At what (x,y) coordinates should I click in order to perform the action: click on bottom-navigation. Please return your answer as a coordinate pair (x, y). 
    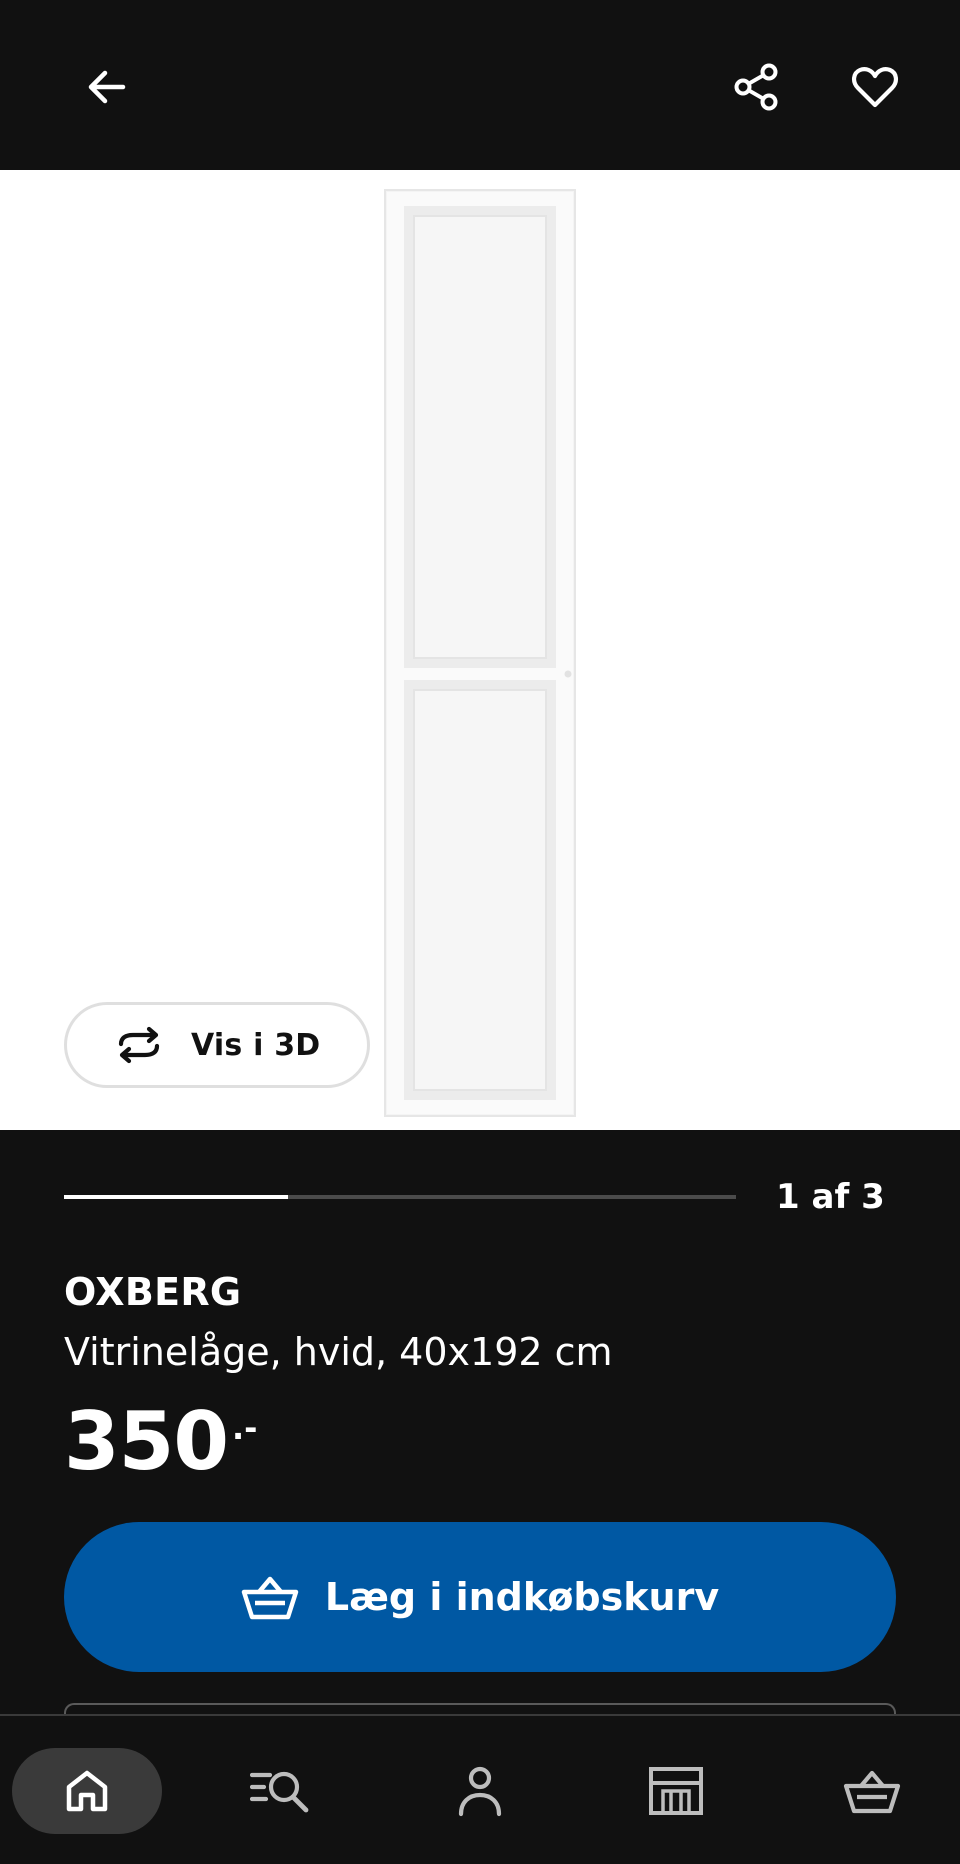
    Looking at the image, I should click on (480, 1789).